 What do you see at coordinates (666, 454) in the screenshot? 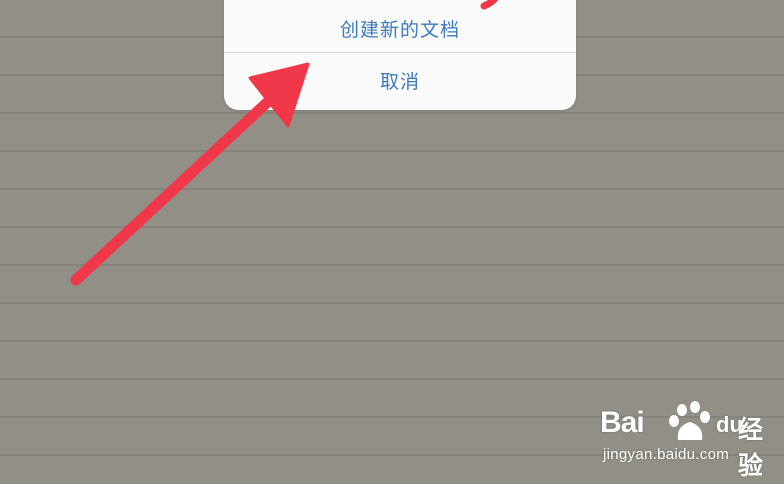
I see `watermark-url: jingyan.baidu.com` at bounding box center [666, 454].